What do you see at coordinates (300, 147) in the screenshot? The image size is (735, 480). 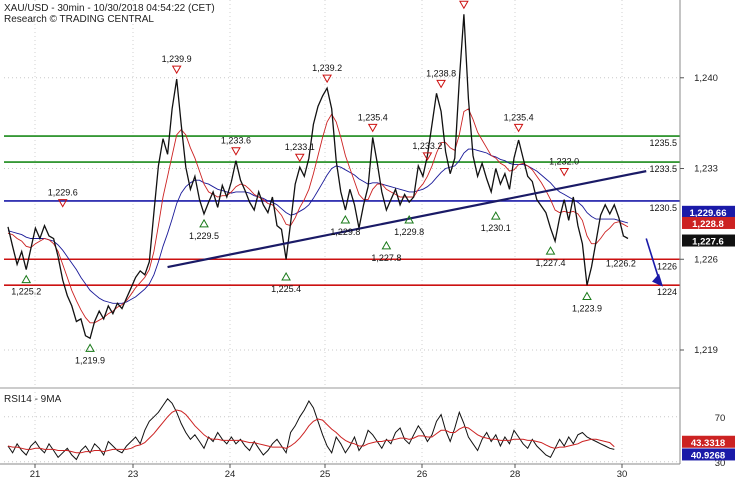 I see `annotation-label-7: 1,233.1` at bounding box center [300, 147].